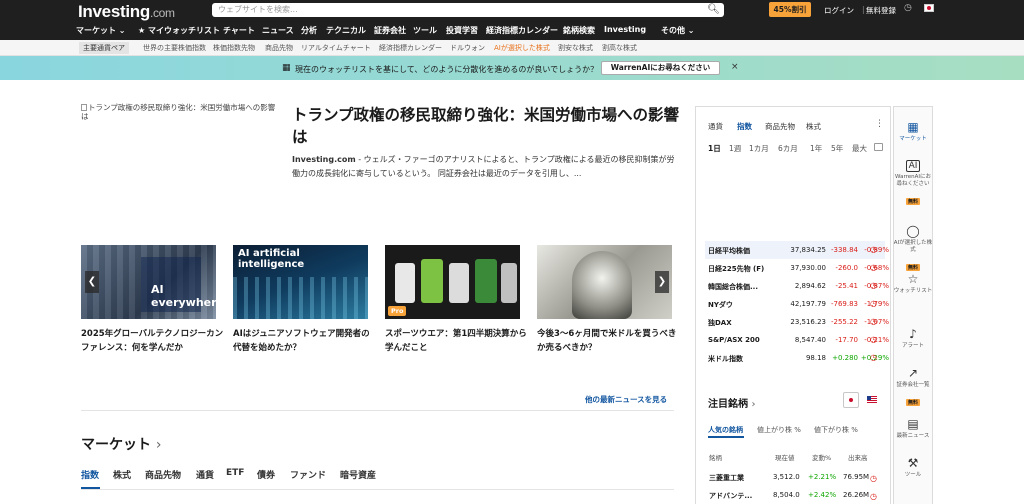 Image resolution: width=1024 pixels, height=504 pixels. I want to click on tab-indices: 指数, so click(90, 474).